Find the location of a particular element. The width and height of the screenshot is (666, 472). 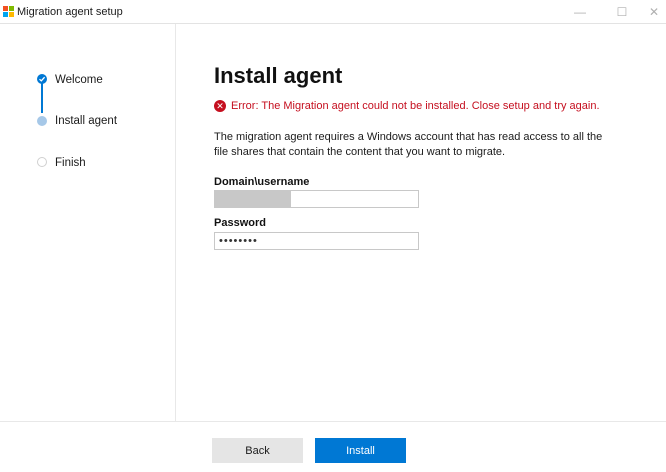

domain-username-label: Domain\username is located at coordinates (262, 182).